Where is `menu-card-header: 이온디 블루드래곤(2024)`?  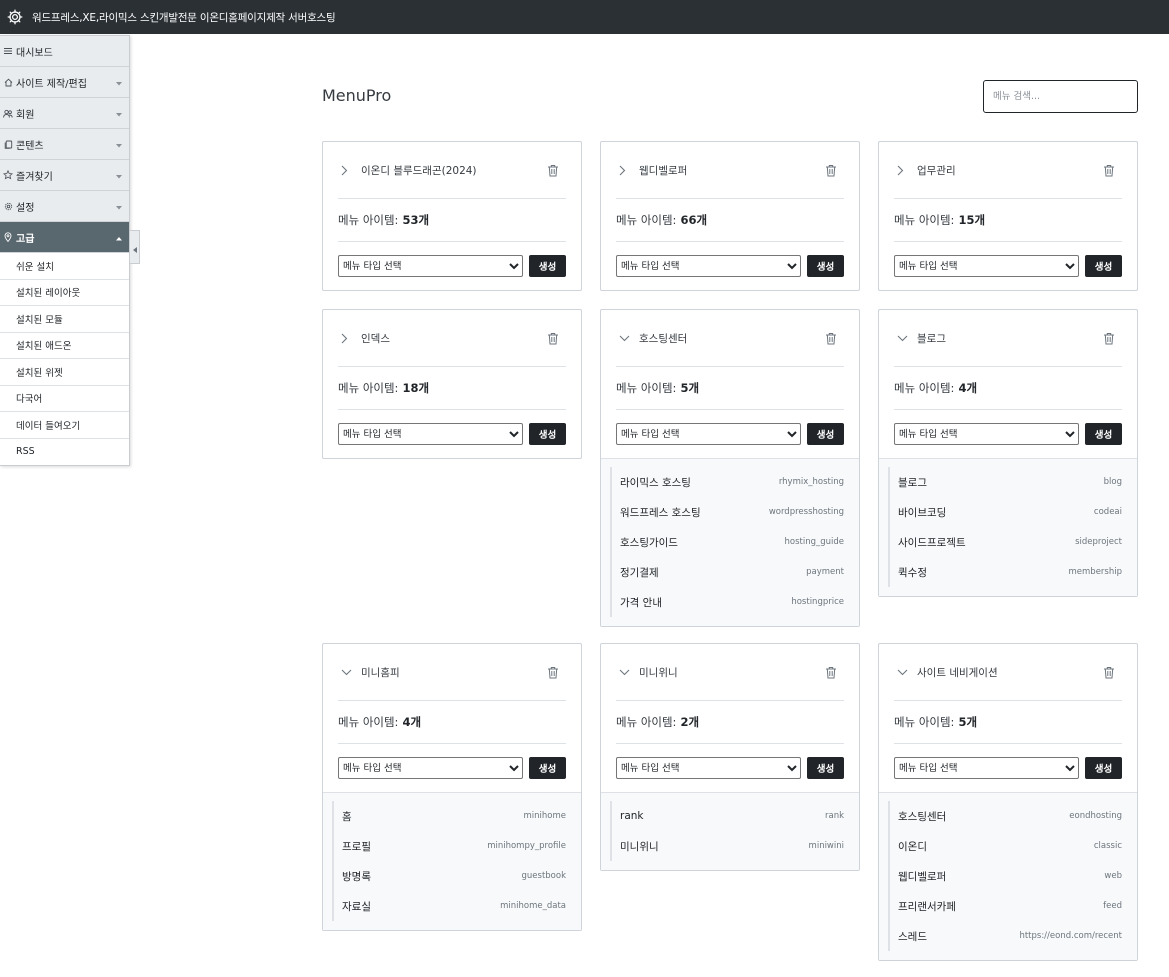
menu-card-header: 이온디 블루드래곤(2024) is located at coordinates (452, 170).